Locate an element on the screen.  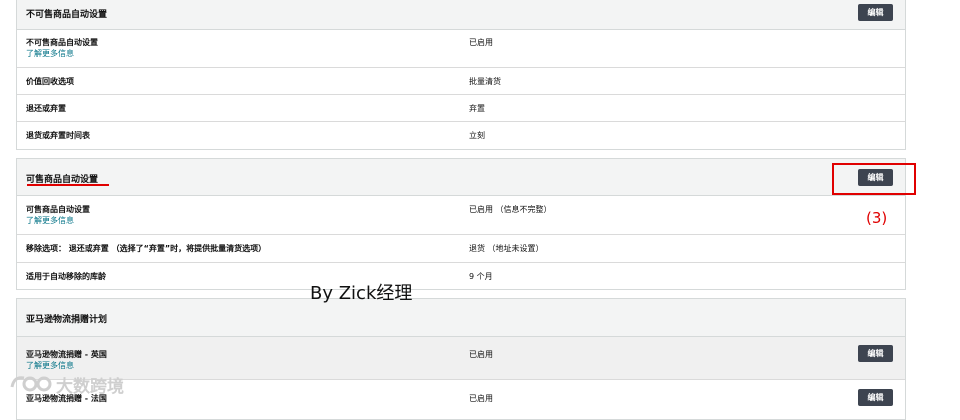
row-label: 可售商品自动设置 is located at coordinates (58, 209).